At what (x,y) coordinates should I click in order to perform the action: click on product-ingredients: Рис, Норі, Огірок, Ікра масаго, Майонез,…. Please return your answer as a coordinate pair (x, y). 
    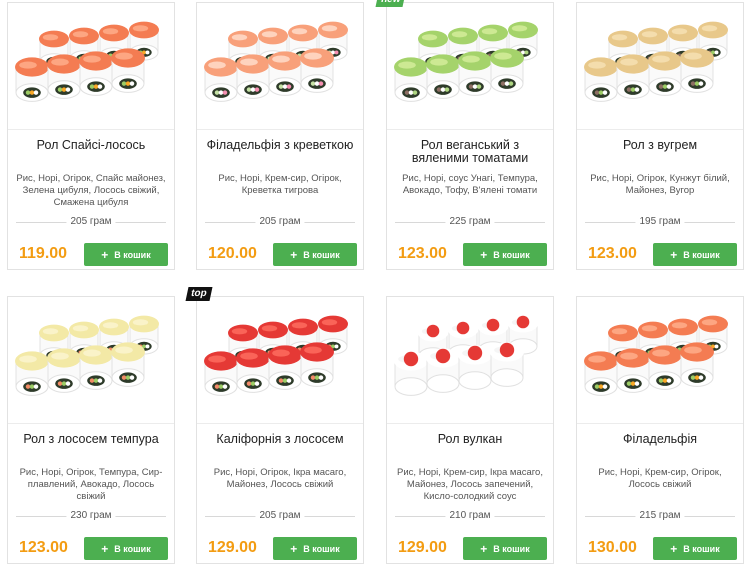
    Looking at the image, I should click on (280, 478).